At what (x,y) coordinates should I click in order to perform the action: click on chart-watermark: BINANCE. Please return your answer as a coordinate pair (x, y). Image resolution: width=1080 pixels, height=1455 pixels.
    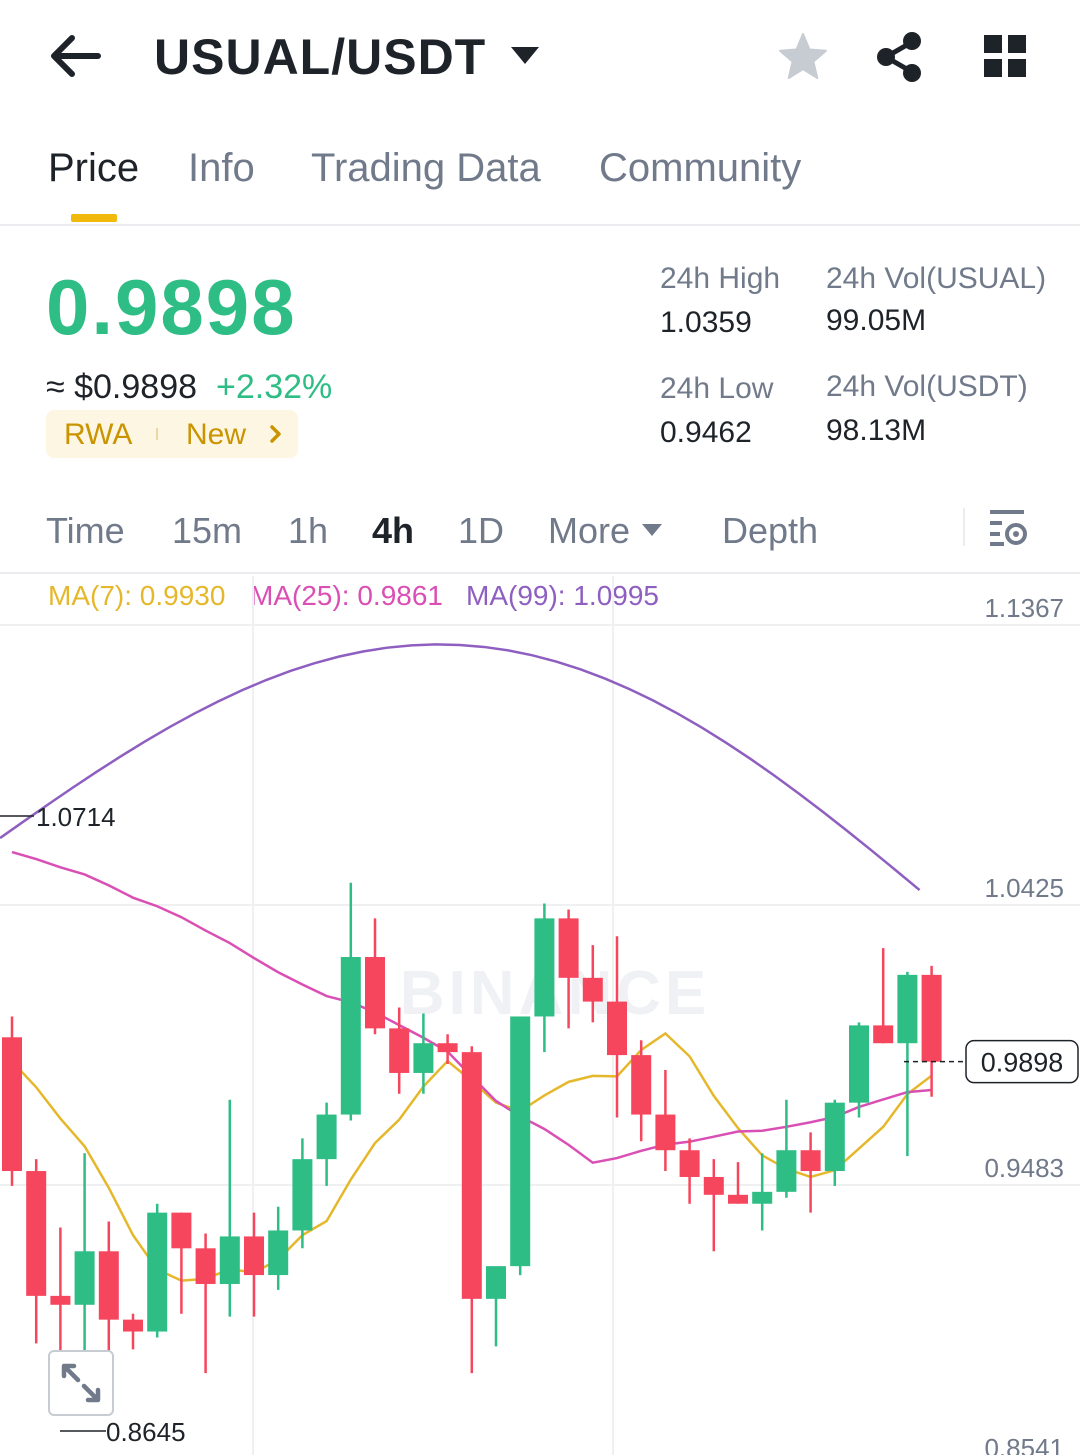
    Looking at the image, I should click on (555, 993).